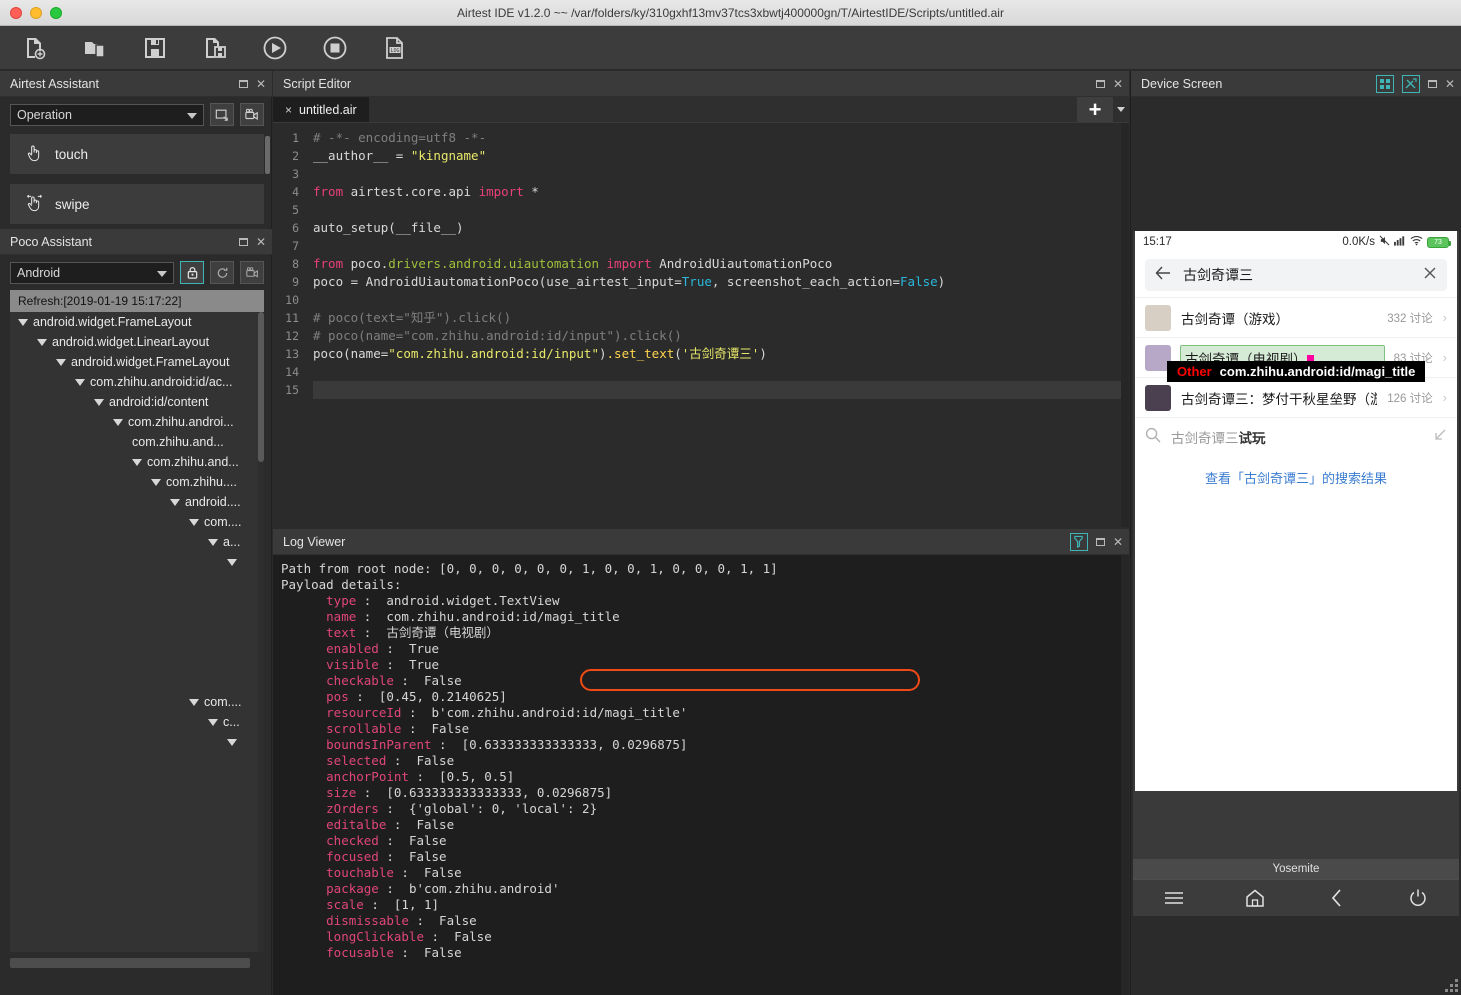  What do you see at coordinates (1078, 541) in the screenshot?
I see `filter-funnel-icon` at bounding box center [1078, 541].